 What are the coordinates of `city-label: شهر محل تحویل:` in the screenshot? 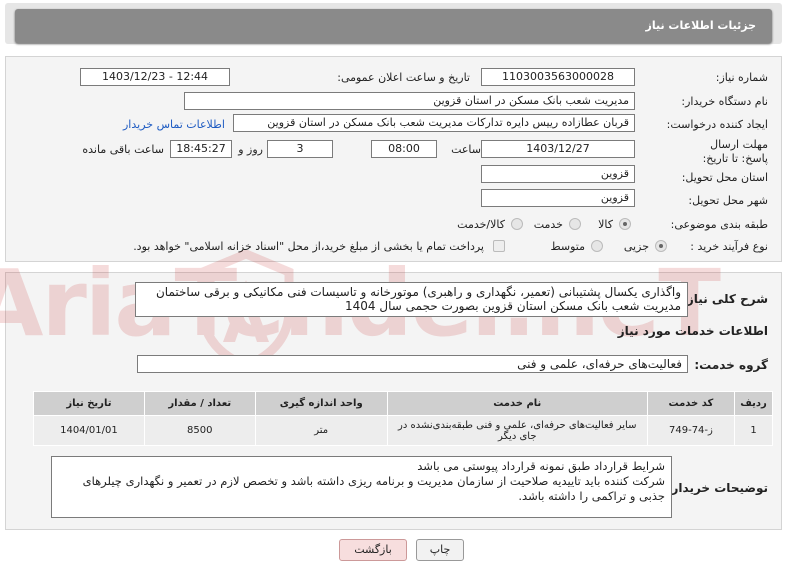 It's located at (729, 200).